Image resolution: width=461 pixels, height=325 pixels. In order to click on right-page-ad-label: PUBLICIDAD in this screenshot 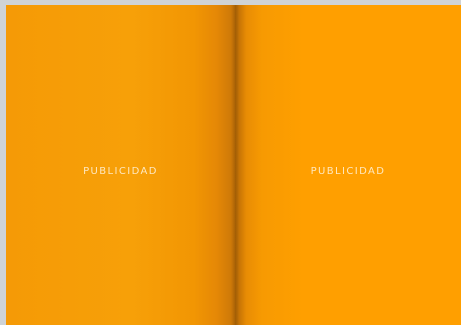, I will do `click(348, 171)`.